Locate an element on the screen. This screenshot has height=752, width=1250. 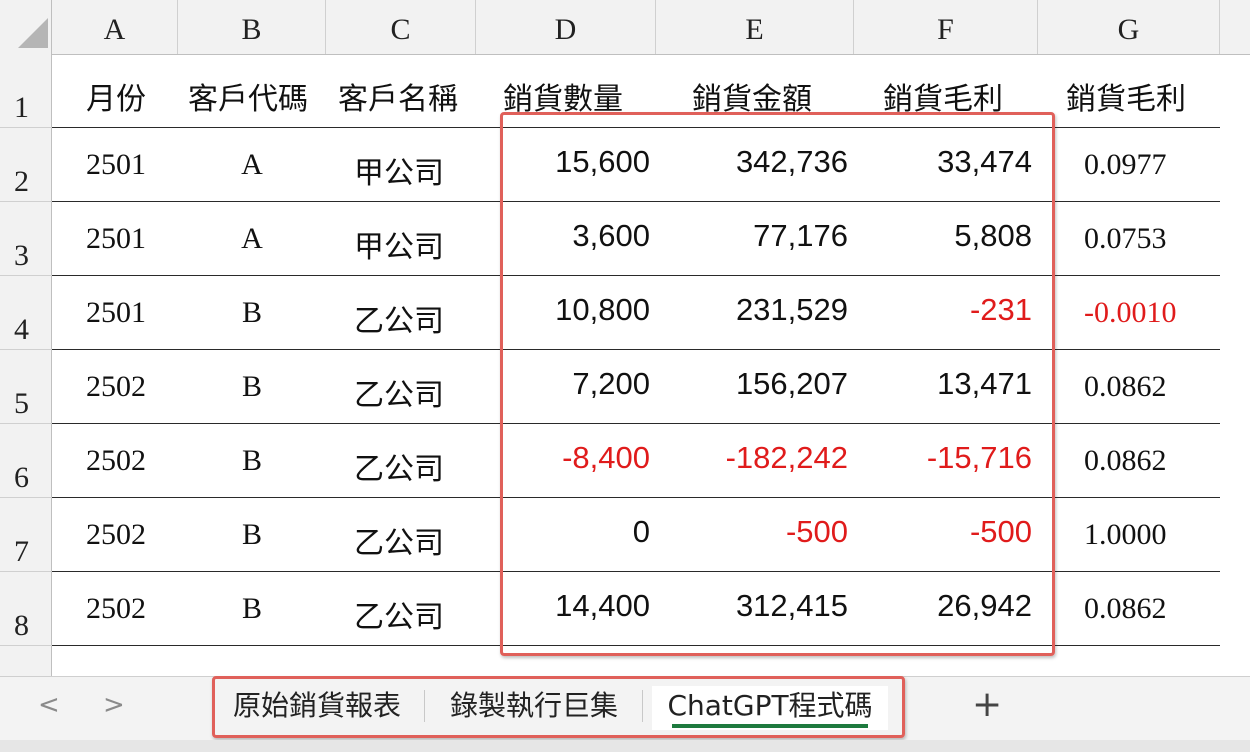
row-header-8: 8 is located at coordinates (26, 609).